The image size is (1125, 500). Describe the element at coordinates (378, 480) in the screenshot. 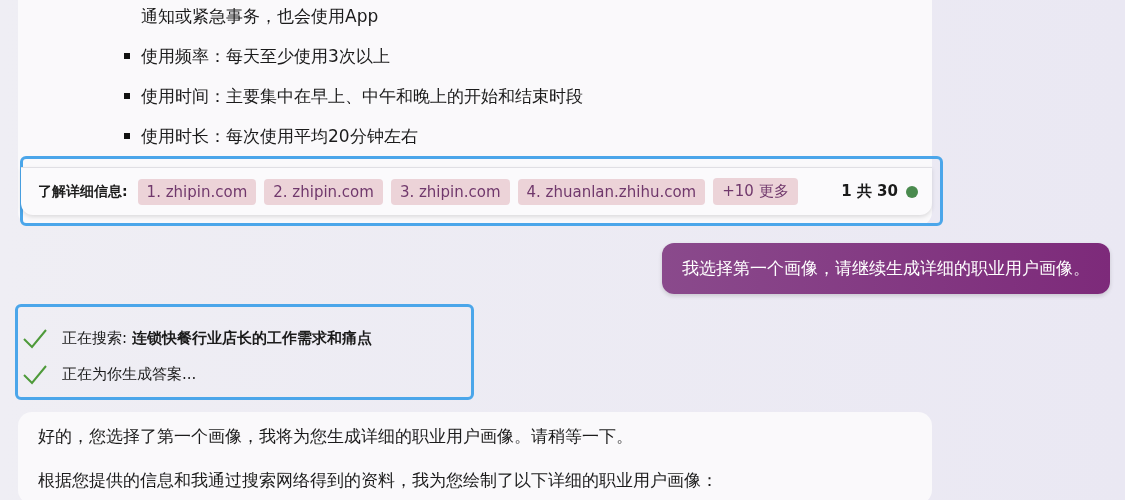

I see `answer-paragraph: 根据您提供的信息和我通过搜索网络得到的资料，我为您绘制了以下详细的职业用户画像：` at that location.